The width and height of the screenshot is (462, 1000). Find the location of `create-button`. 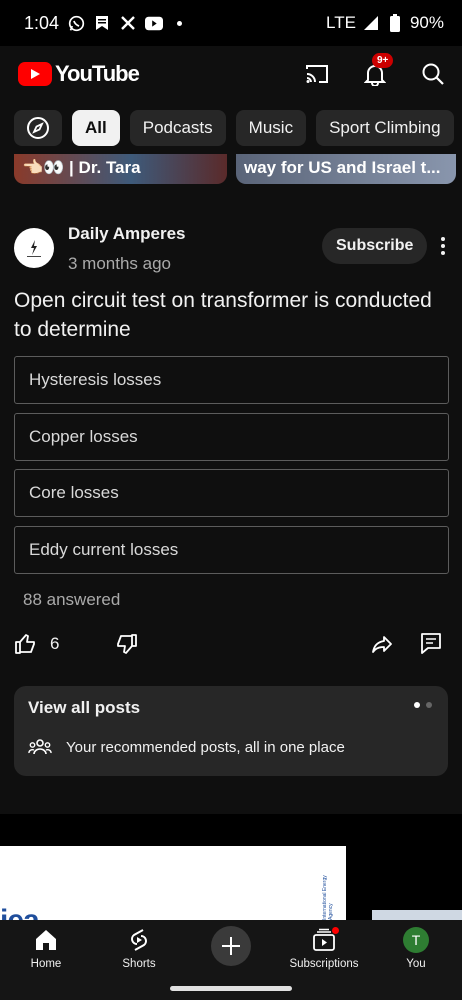

create-button is located at coordinates (231, 946).